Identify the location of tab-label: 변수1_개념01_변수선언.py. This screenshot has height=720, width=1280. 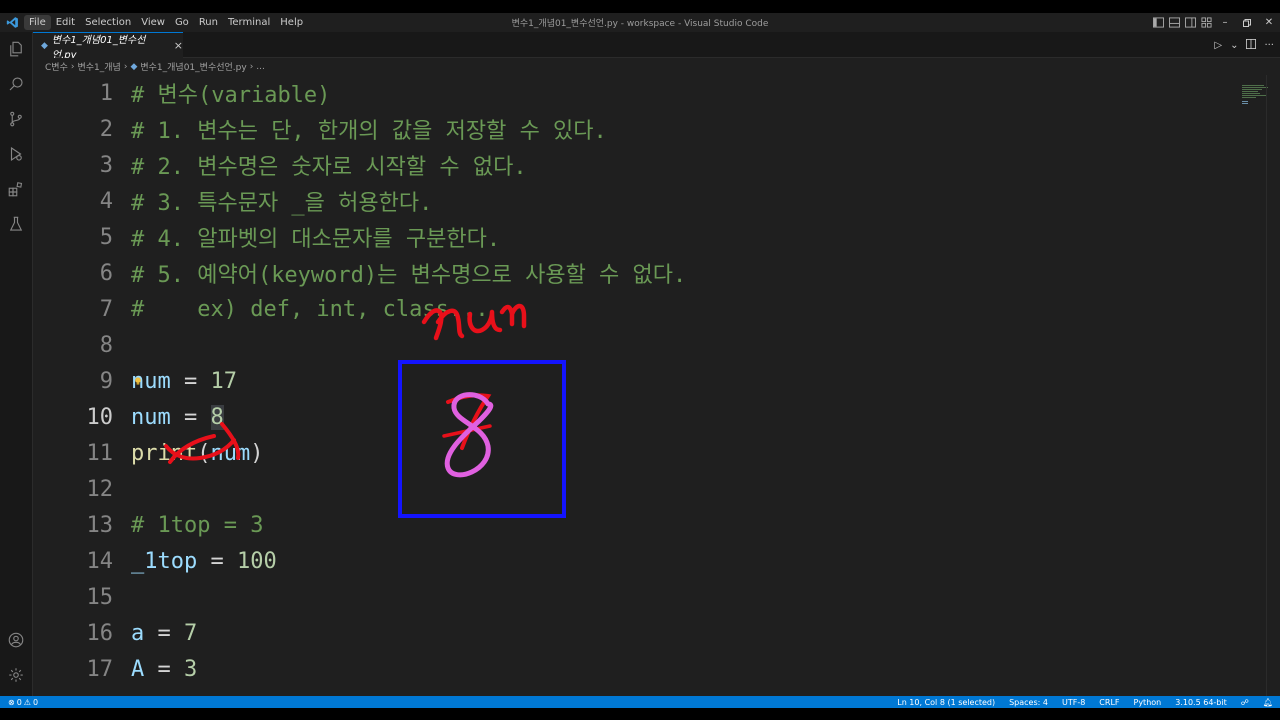
(98, 47).